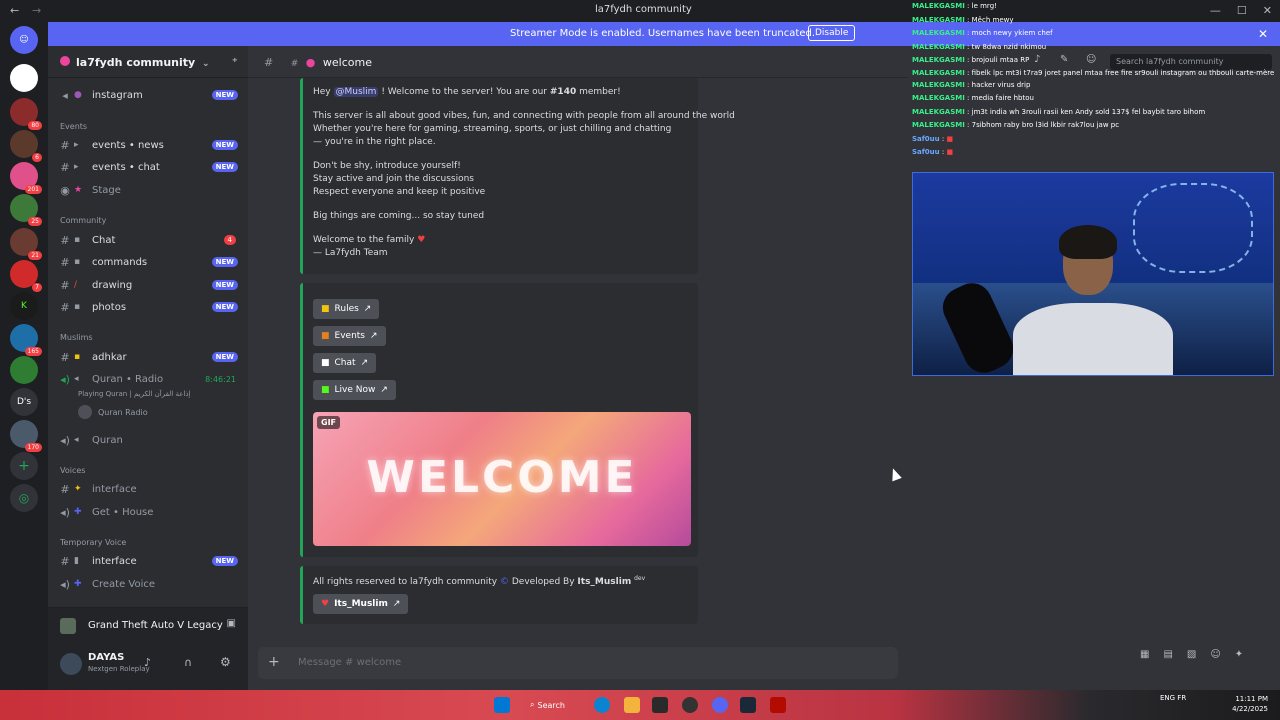 The width and height of the screenshot is (1280, 720). Describe the element at coordinates (150, 584) in the screenshot. I see `voice-channel-create-voice: ◂) ✚ Create Voice` at that location.